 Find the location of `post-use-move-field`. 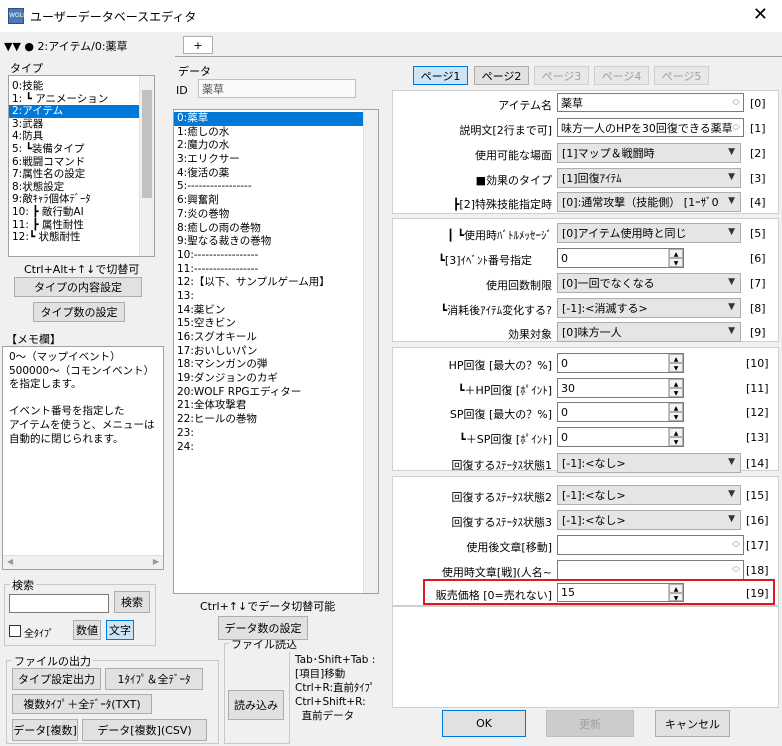

post-use-move-field is located at coordinates (650, 545).